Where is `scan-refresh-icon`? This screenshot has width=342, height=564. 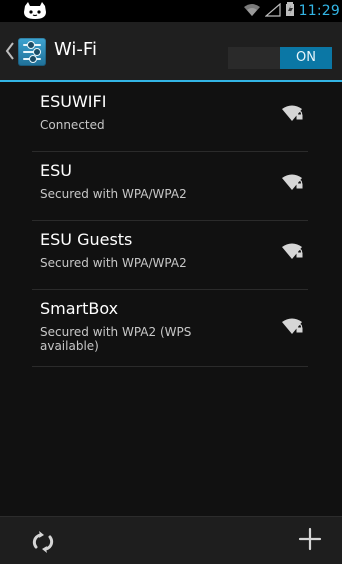 scan-refresh-icon is located at coordinates (43, 542).